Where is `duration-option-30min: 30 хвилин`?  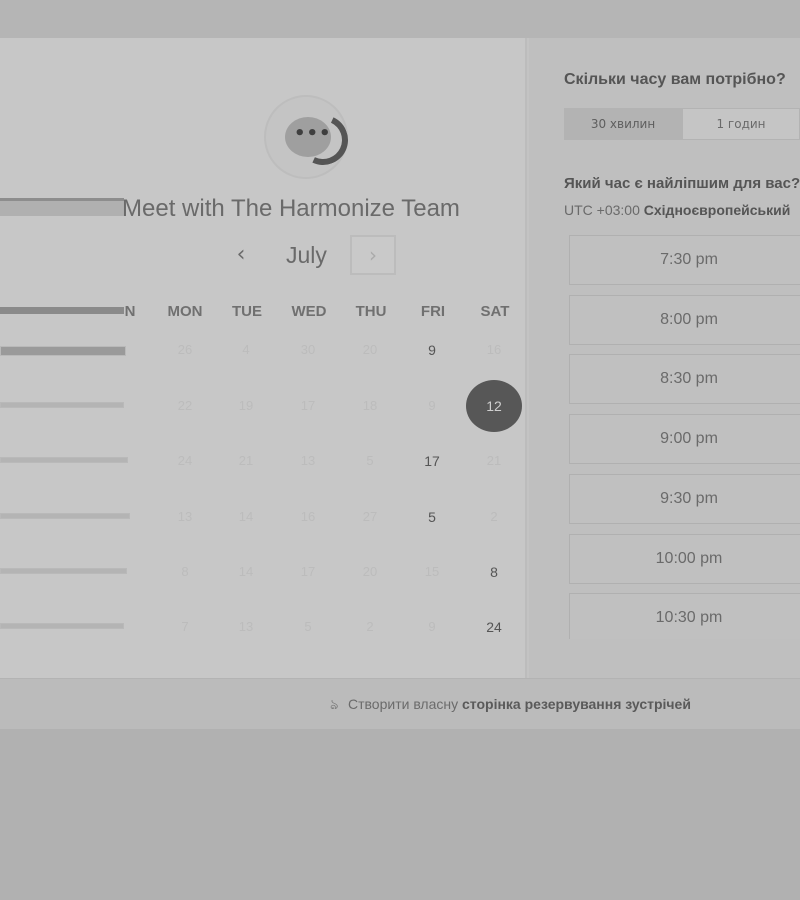
duration-option-30min: 30 хвилин is located at coordinates (623, 124).